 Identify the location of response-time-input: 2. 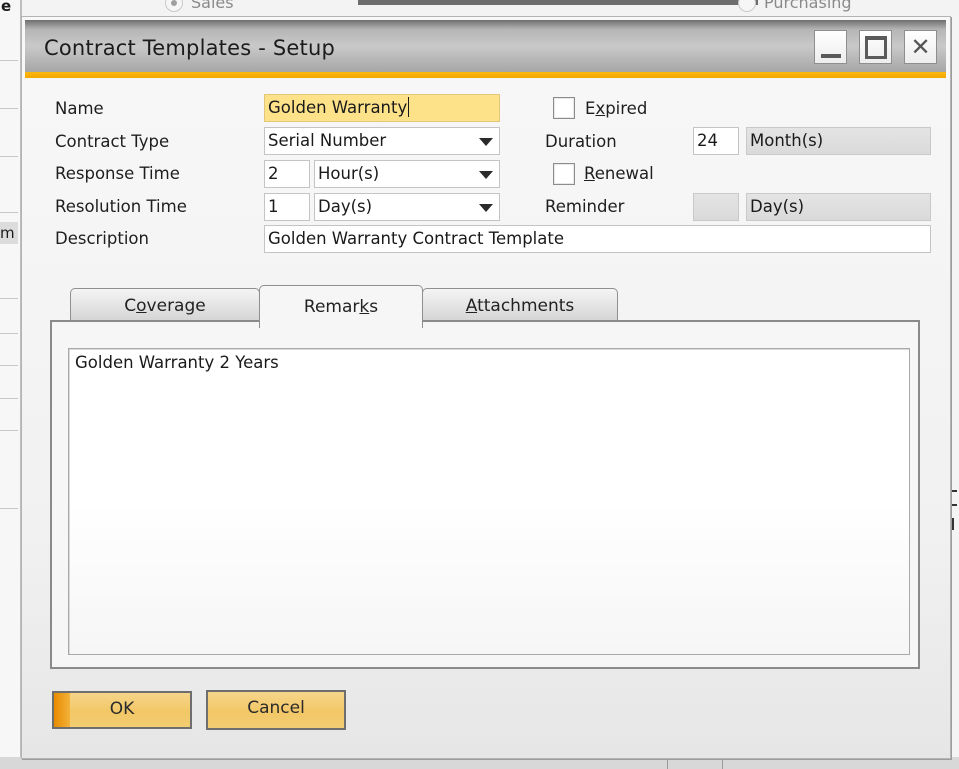
(287, 174).